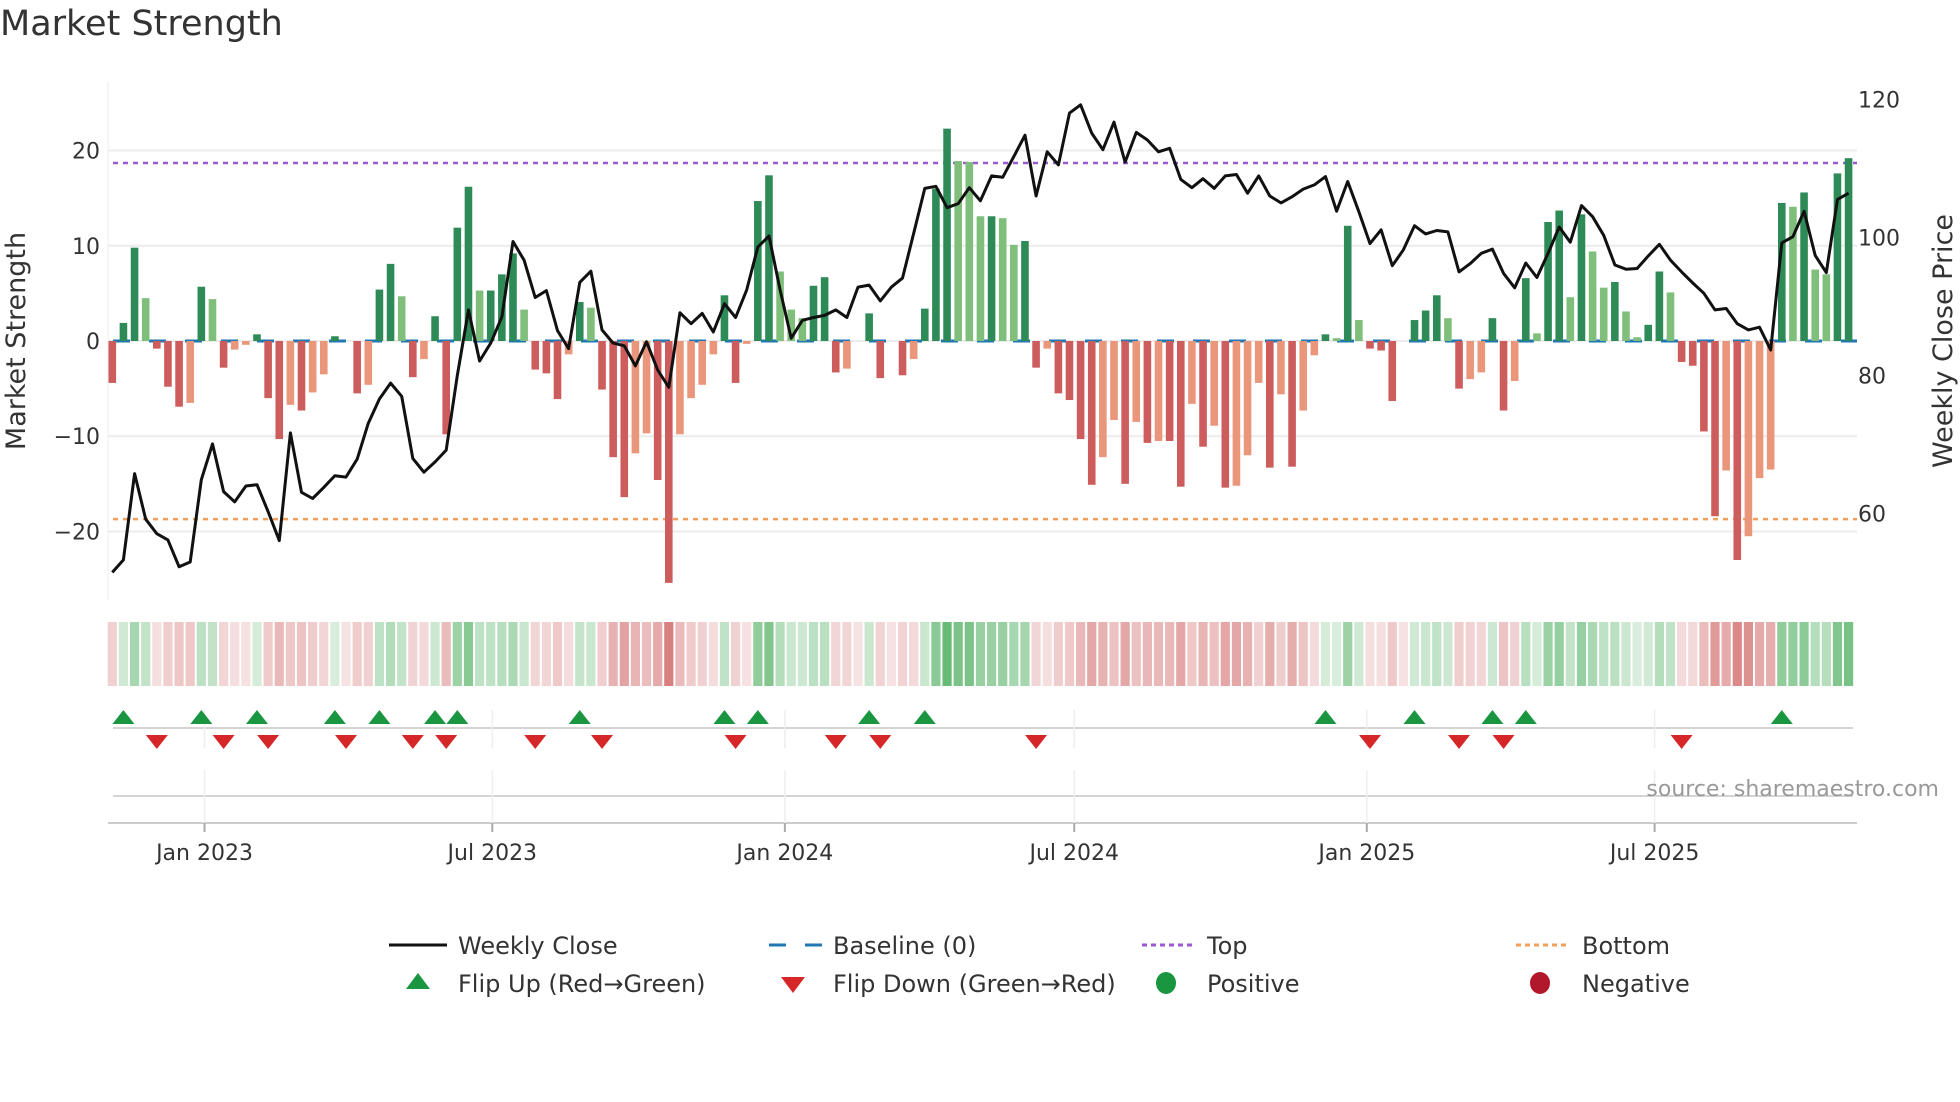 This screenshot has height=1102, width=1960. What do you see at coordinates (1943, 341) in the screenshot?
I see `y2-axis-label: Weekly Close Price` at bounding box center [1943, 341].